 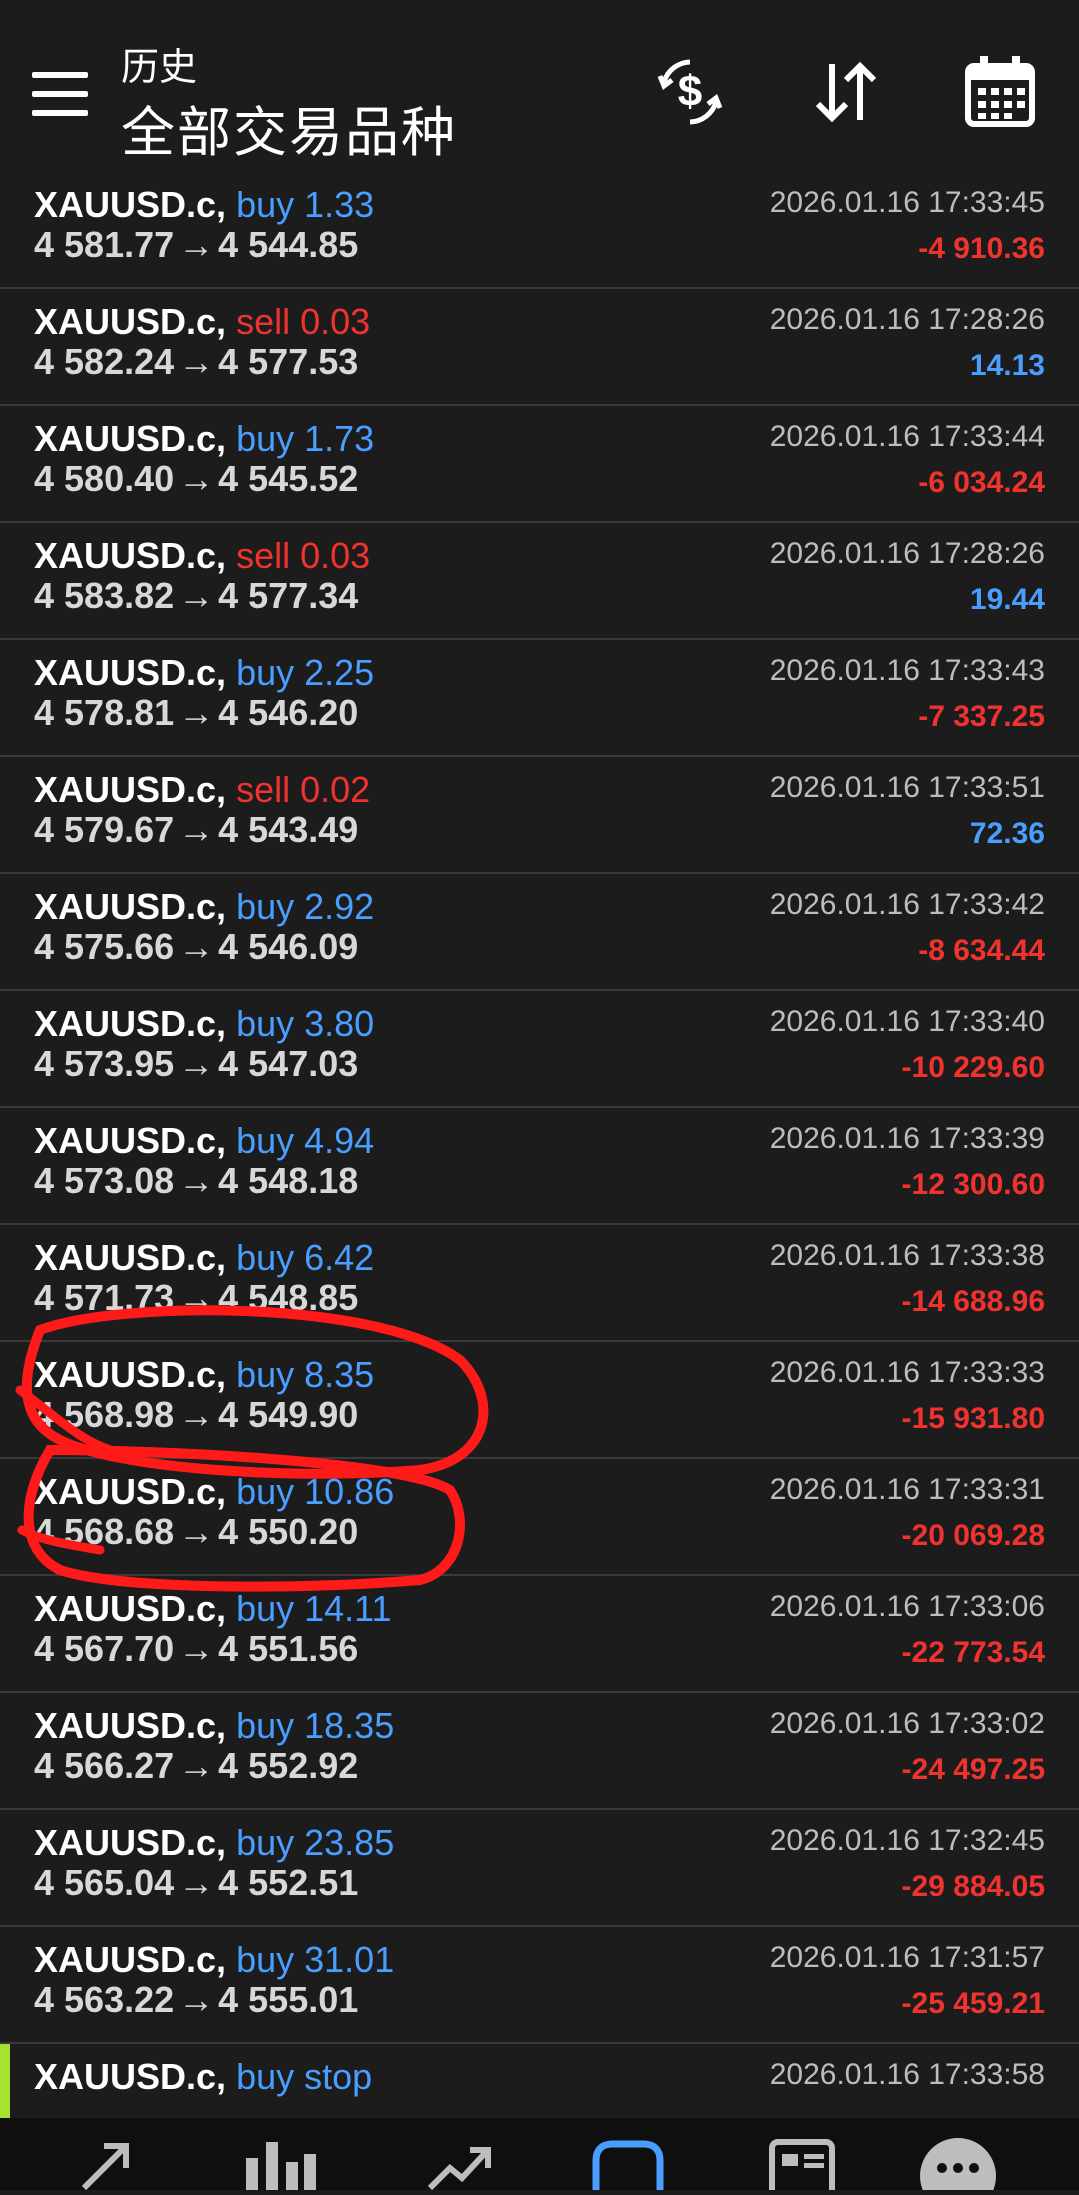 What do you see at coordinates (196, 362) in the screenshot?
I see `trade-prices: 4 582.24 → 4 577.53` at bounding box center [196, 362].